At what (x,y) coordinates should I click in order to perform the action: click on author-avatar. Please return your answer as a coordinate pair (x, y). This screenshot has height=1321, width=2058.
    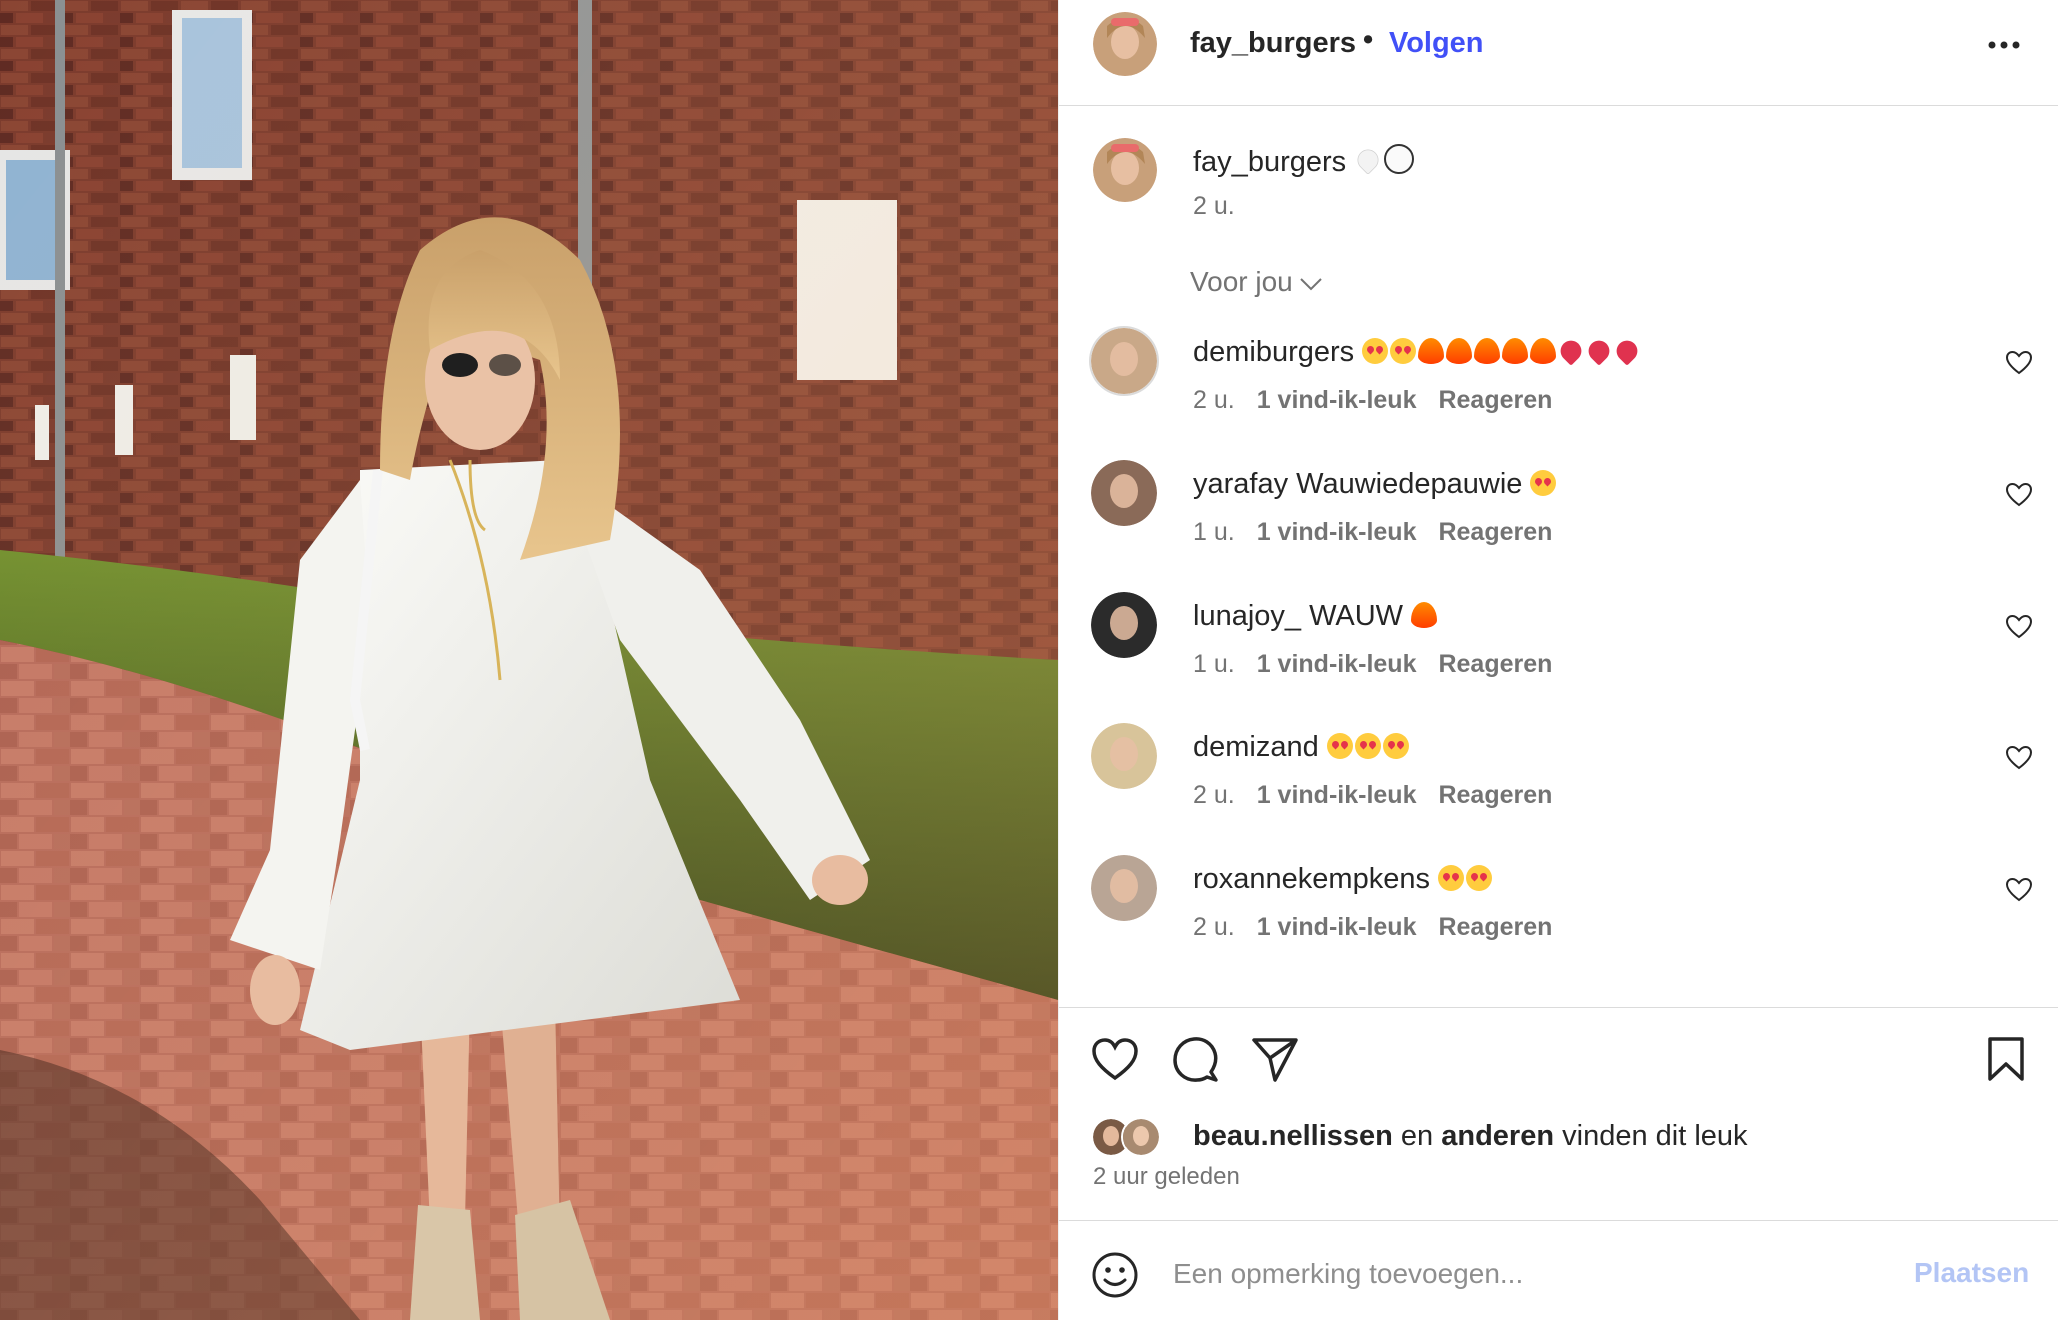
    Looking at the image, I should click on (1125, 44).